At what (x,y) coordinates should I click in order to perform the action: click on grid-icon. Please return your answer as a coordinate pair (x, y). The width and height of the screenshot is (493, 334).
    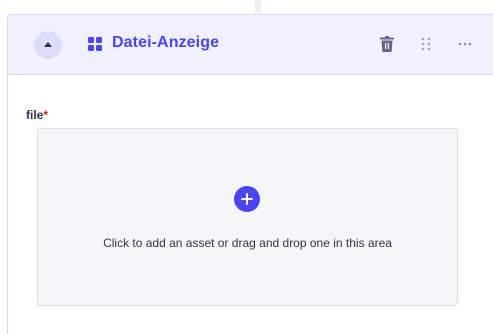
    Looking at the image, I should click on (95, 44).